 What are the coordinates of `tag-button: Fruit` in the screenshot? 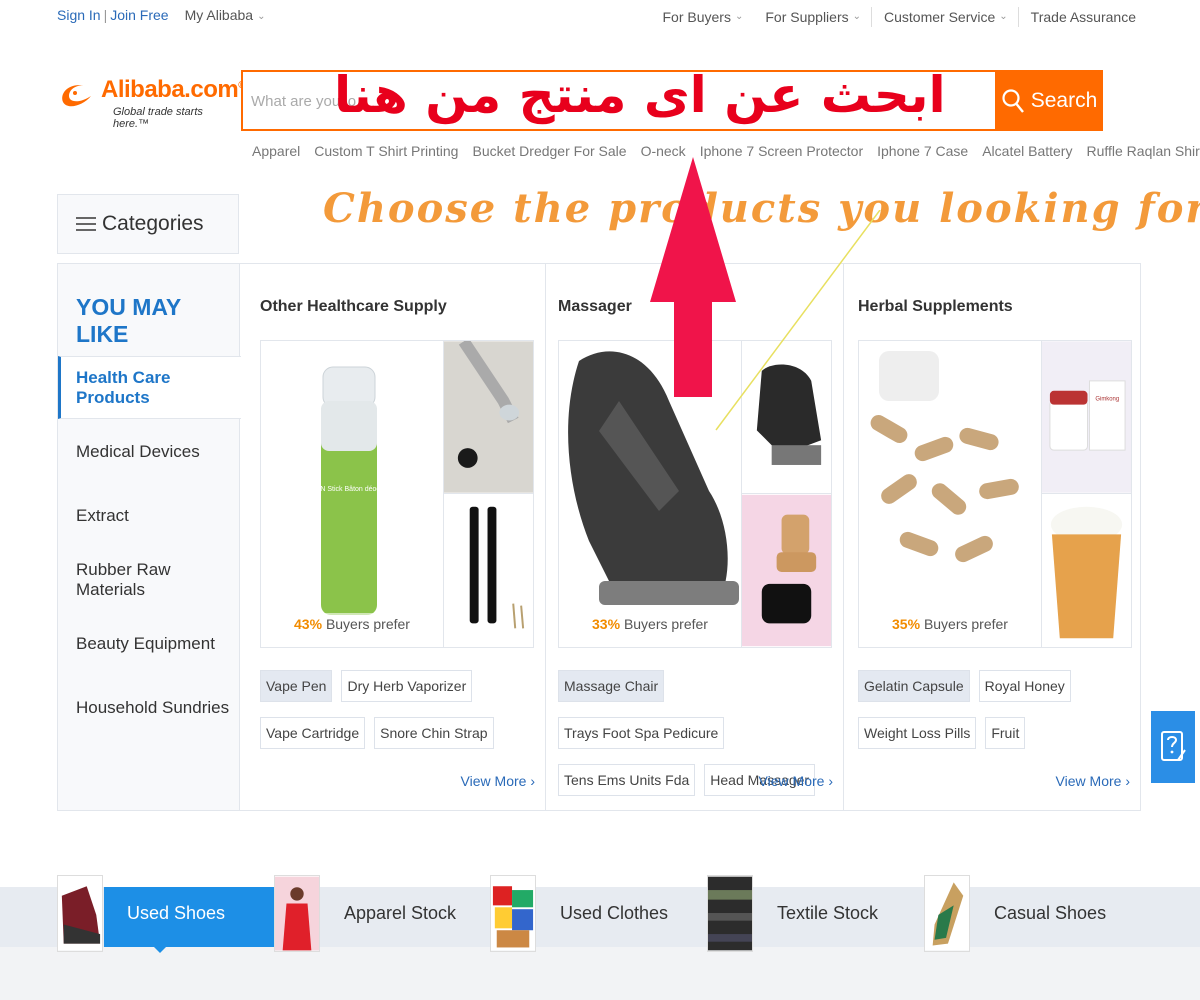 It's located at (1005, 733).